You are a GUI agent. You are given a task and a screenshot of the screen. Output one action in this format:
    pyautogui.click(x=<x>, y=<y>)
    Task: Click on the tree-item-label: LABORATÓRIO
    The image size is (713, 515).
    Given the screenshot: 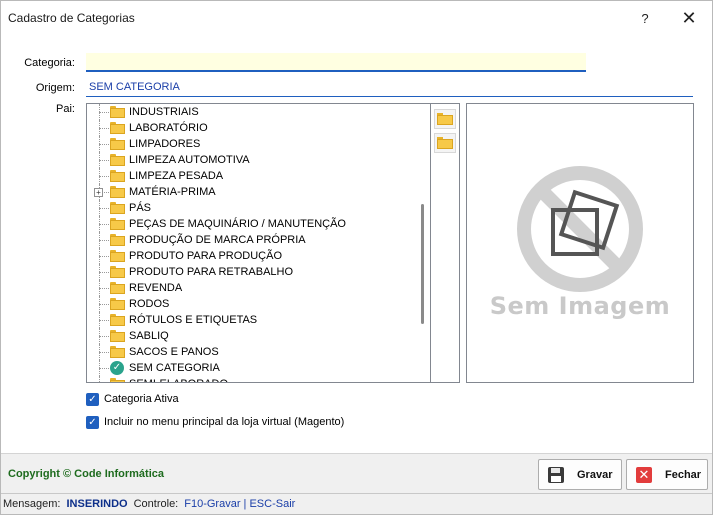 What is the action you would take?
    pyautogui.click(x=168, y=128)
    